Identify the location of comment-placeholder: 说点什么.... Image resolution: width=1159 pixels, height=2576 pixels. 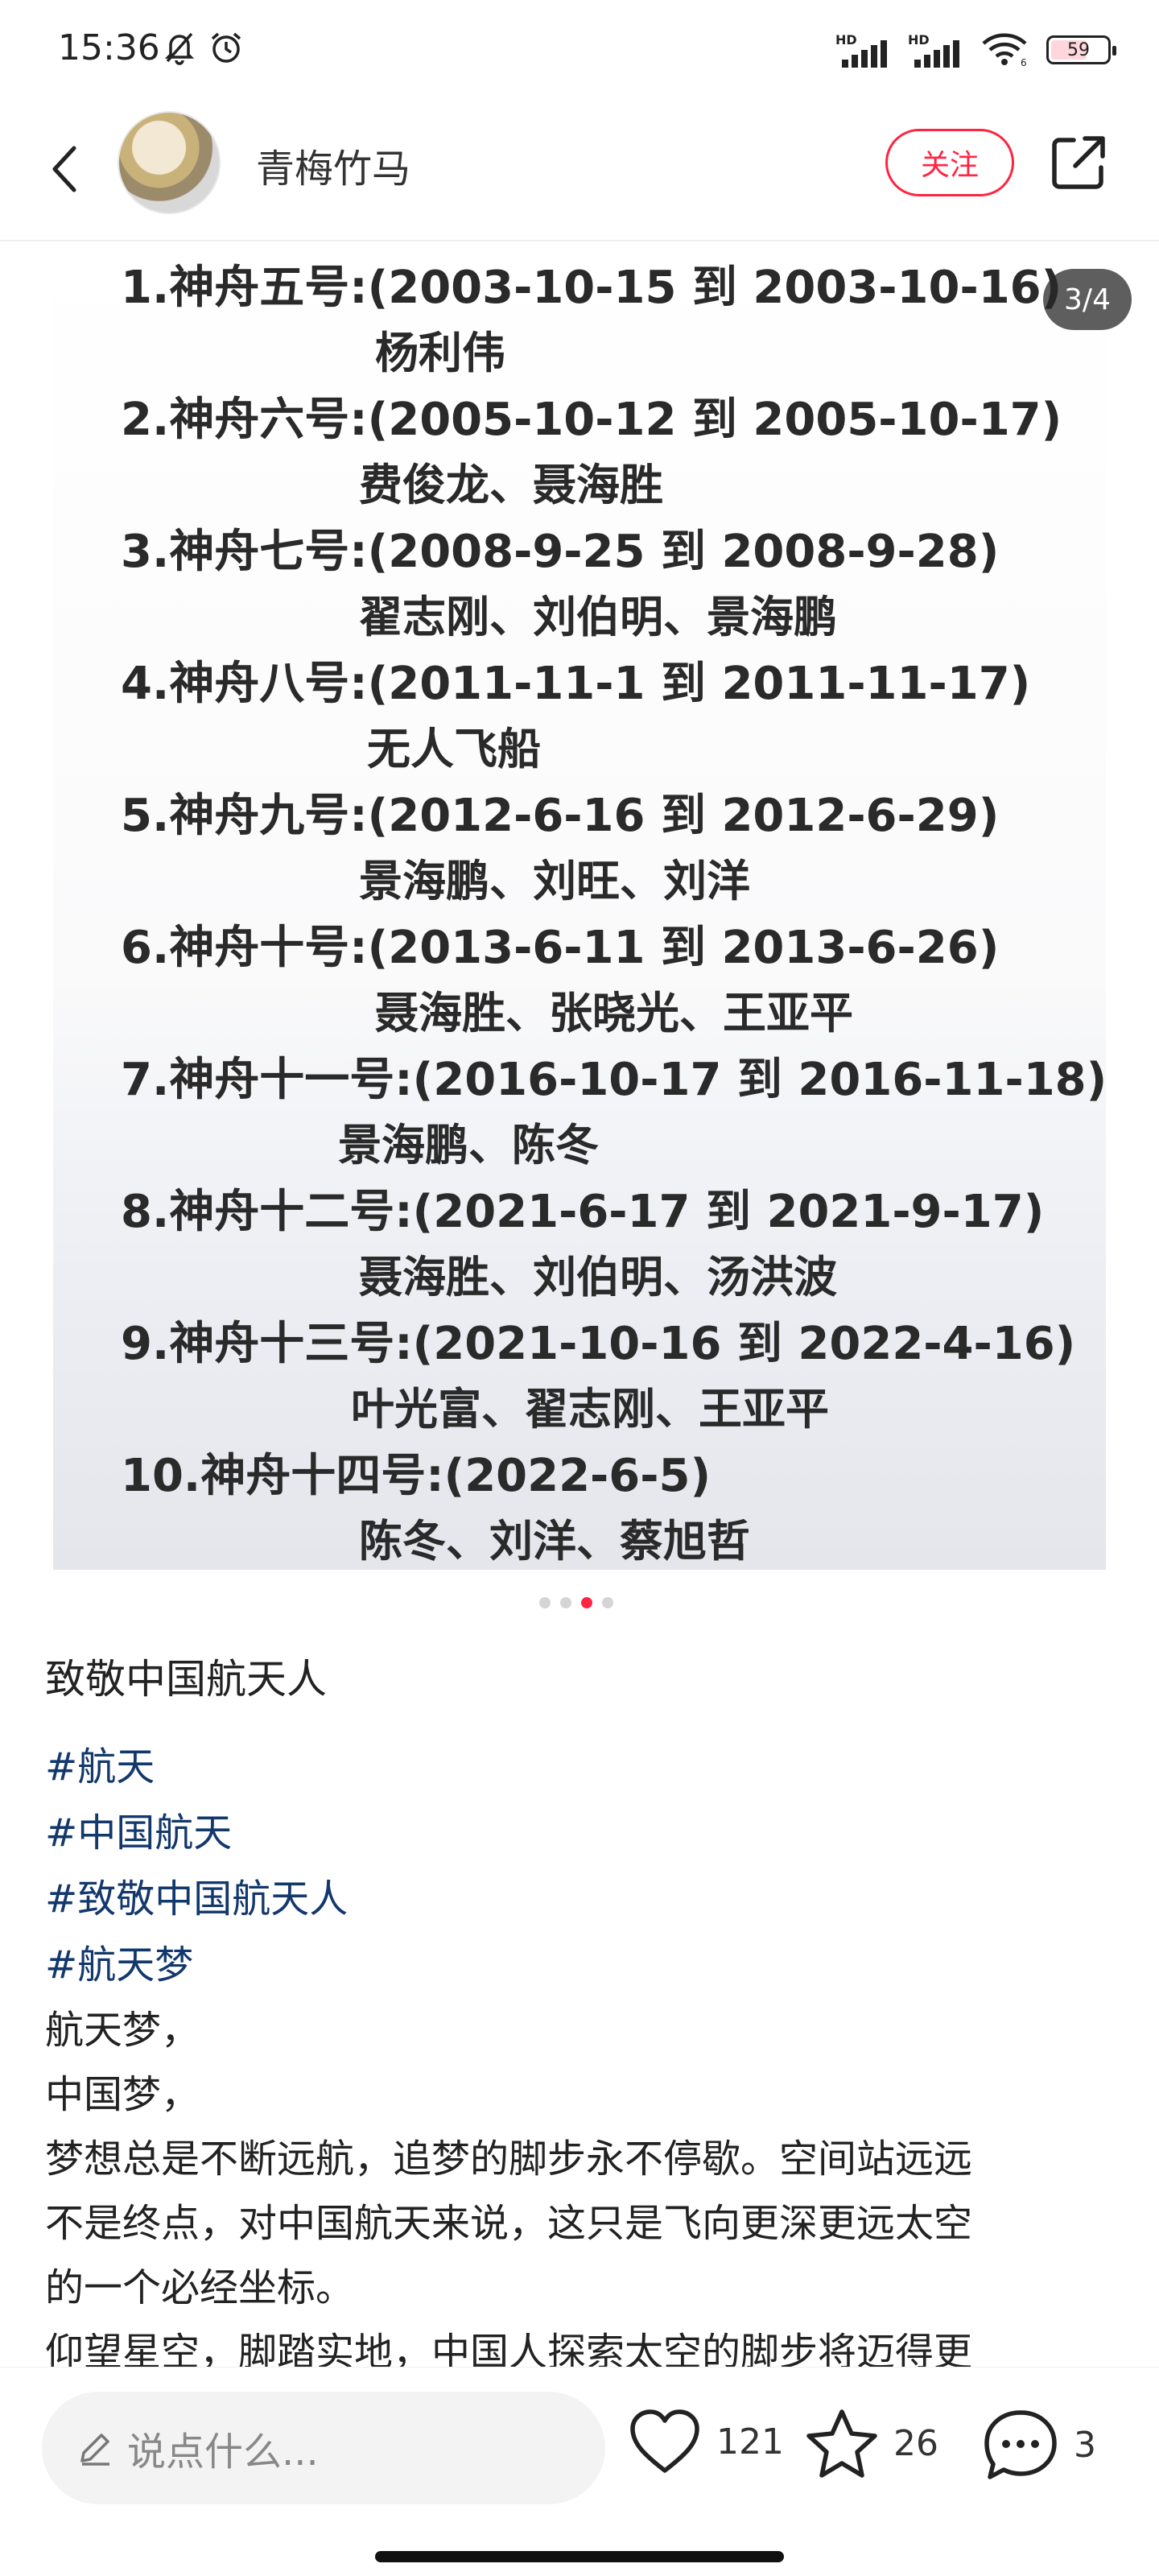
(223, 2452).